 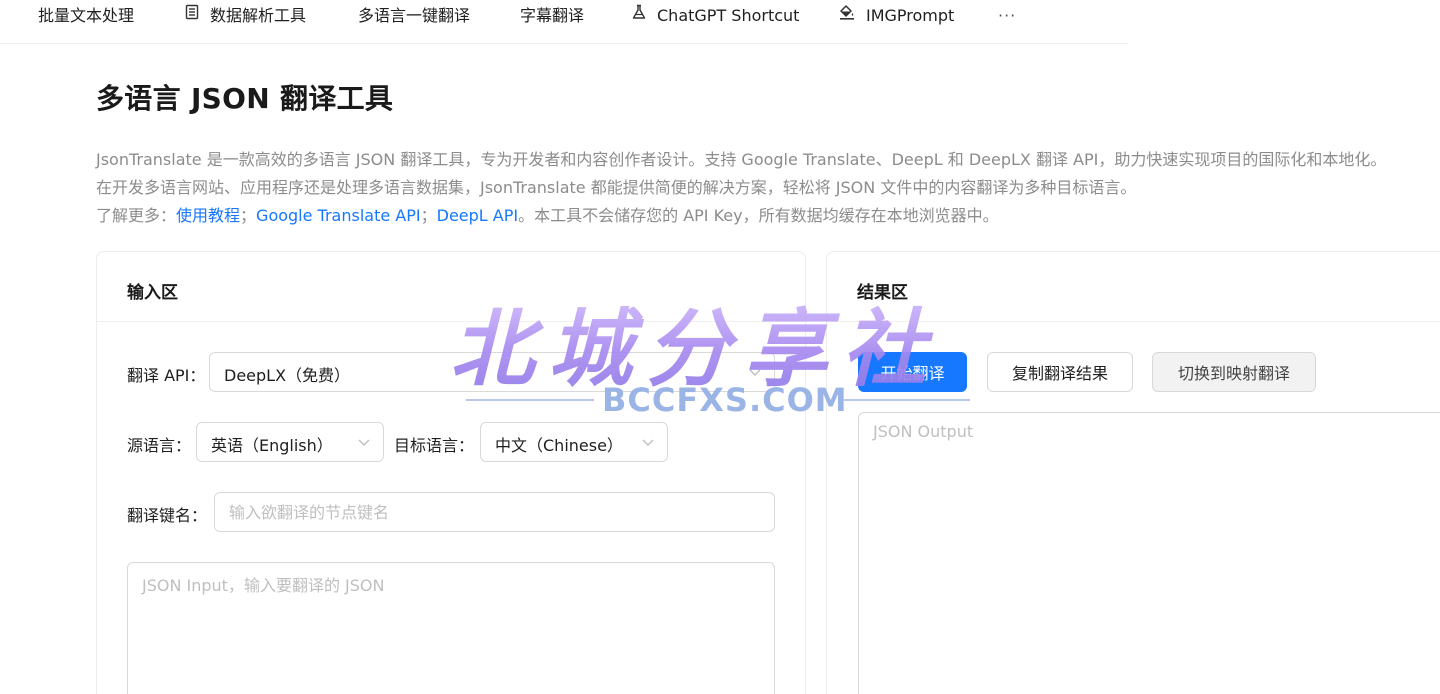 I want to click on nav-item-label: 字幕翻译, so click(x=552, y=15).